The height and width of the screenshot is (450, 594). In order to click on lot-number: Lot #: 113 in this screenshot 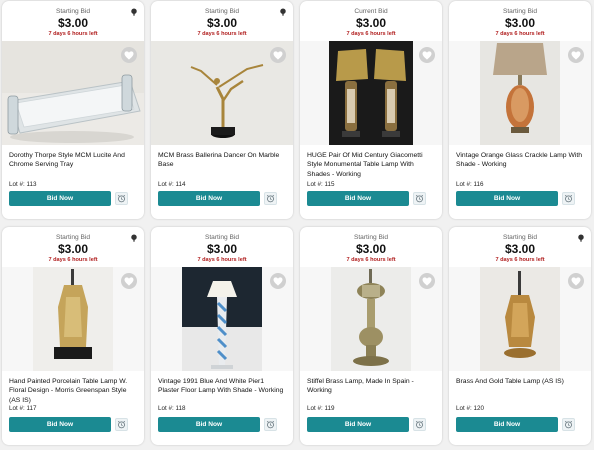, I will do `click(23, 184)`.